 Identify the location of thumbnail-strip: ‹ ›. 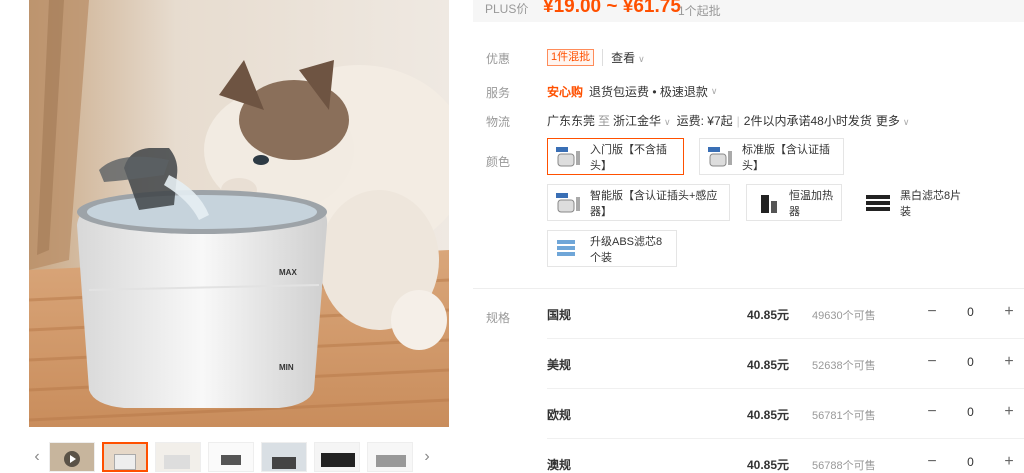
(239, 456).